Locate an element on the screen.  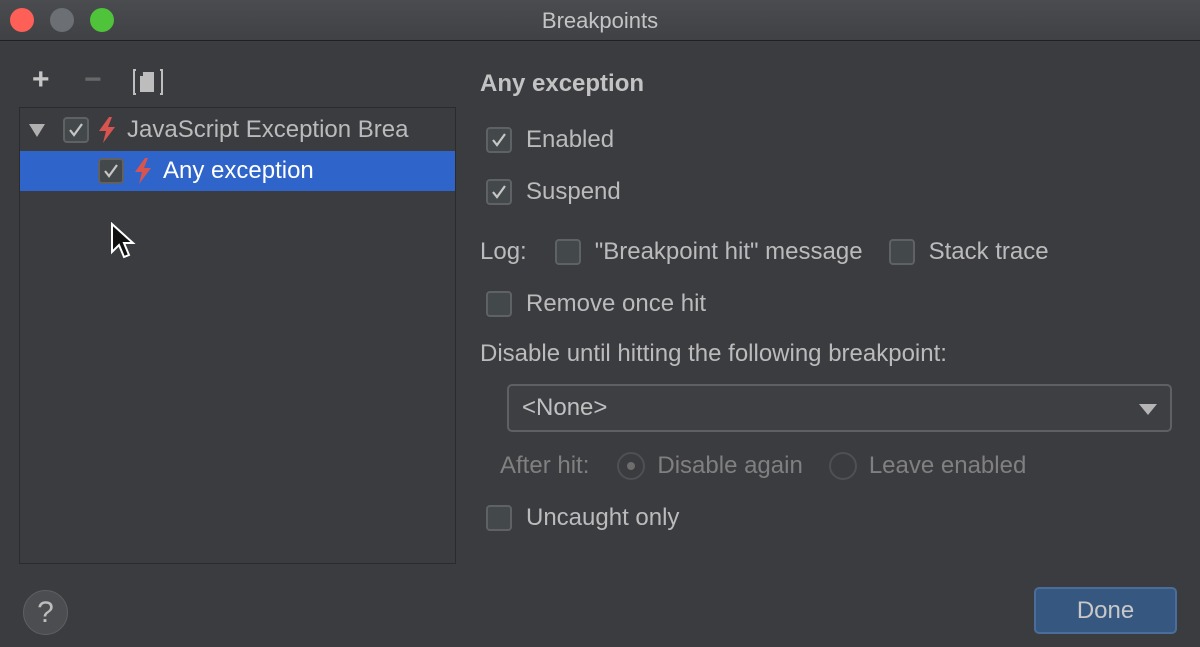
remove-once-hit-checkbox is located at coordinates (499, 304).